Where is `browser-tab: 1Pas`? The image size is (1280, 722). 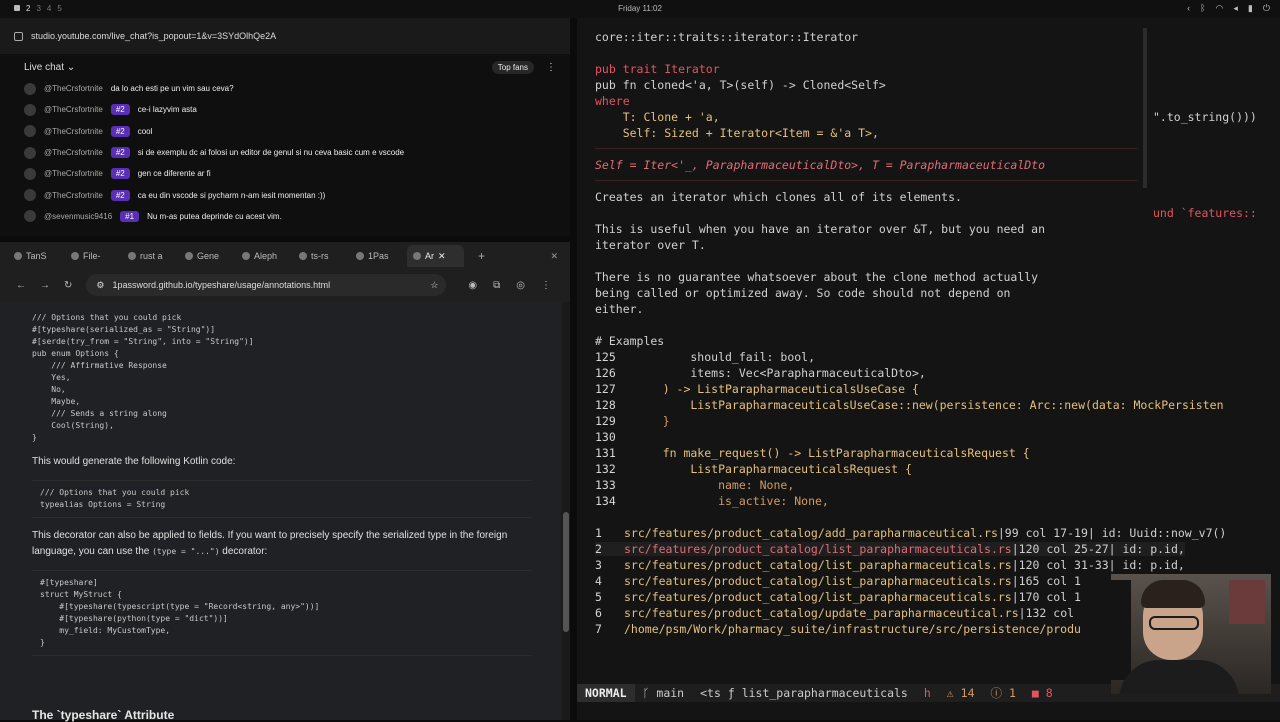 browser-tab: 1Pas is located at coordinates (378, 256).